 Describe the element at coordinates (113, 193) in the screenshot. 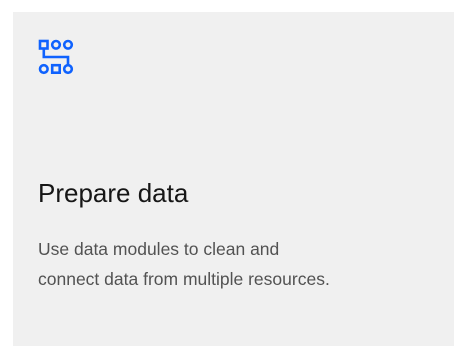

I see `tile-title: Prepare data` at that location.